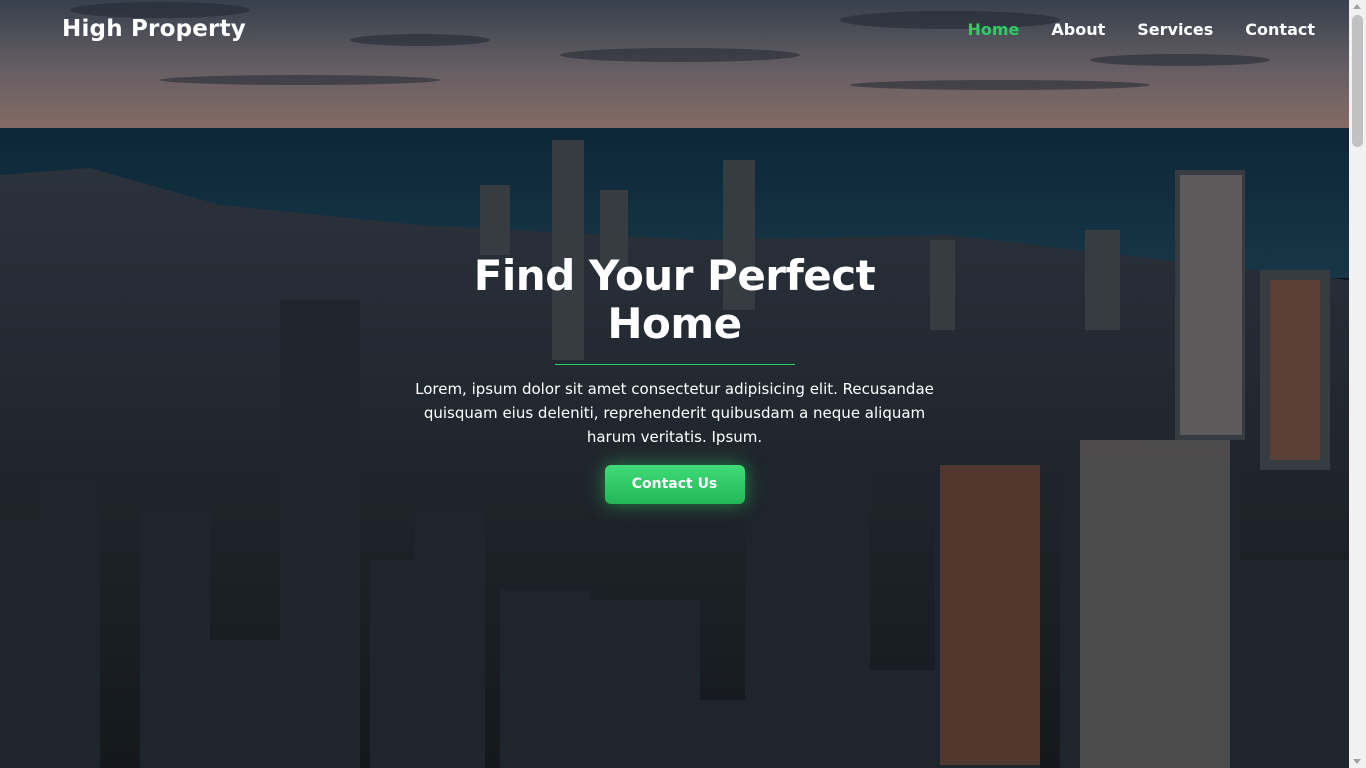 This screenshot has height=768, width=1366. I want to click on scroll-down-icon, so click(1357, 761).